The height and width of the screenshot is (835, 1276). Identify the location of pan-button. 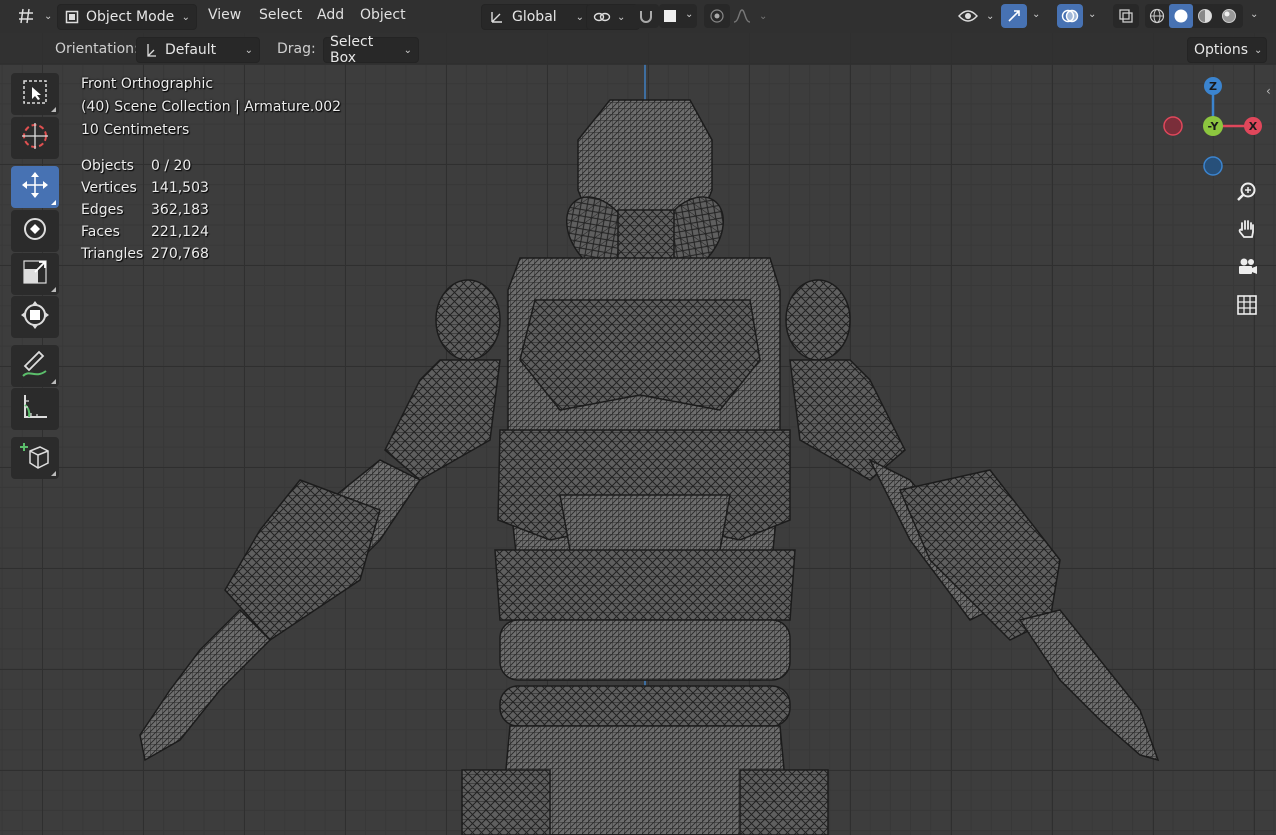
(1247, 231).